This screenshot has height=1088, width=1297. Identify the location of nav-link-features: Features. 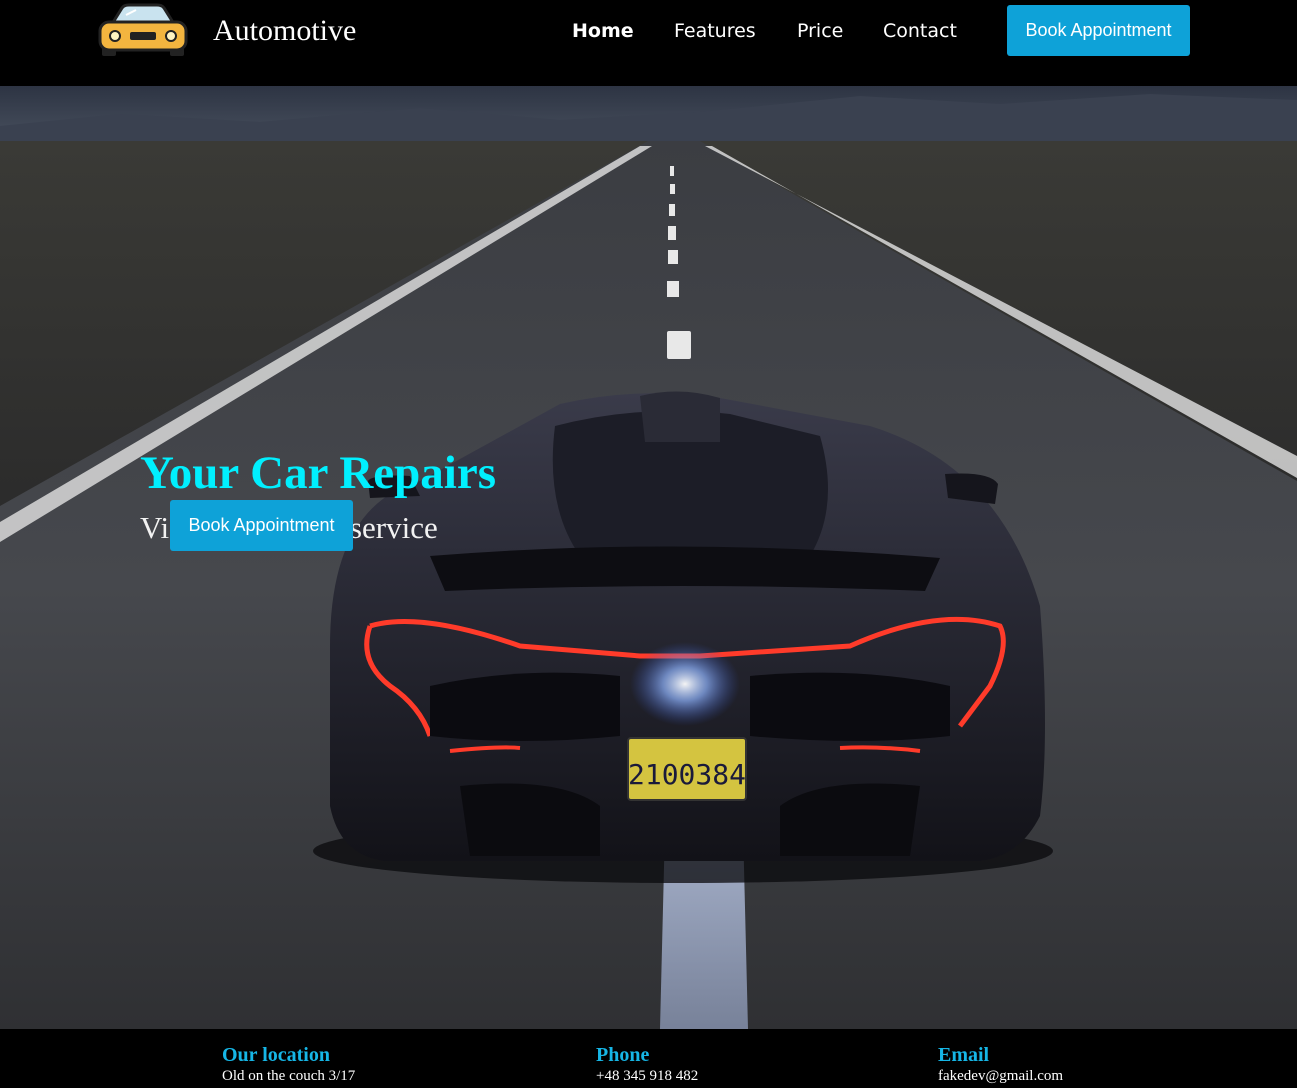
(715, 31).